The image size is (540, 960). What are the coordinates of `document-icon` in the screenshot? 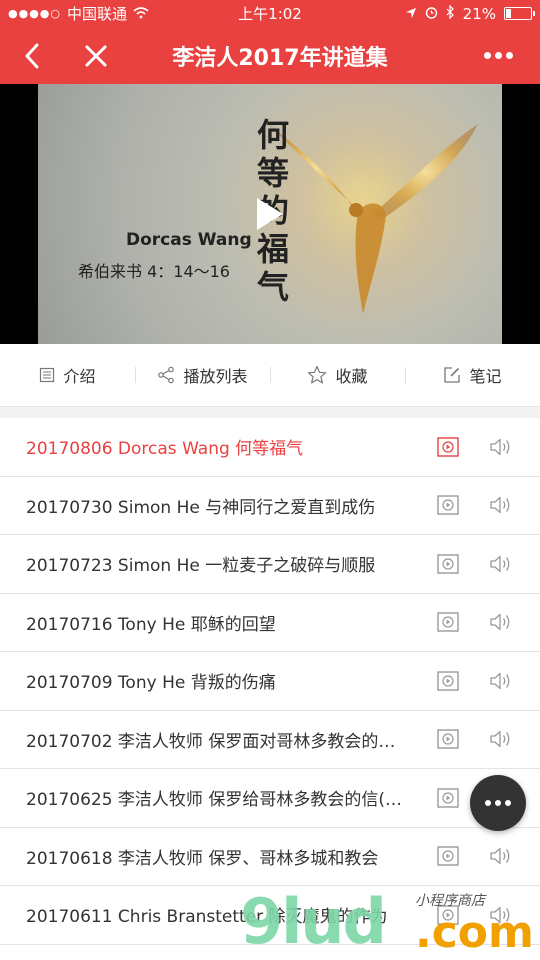 It's located at (47, 375).